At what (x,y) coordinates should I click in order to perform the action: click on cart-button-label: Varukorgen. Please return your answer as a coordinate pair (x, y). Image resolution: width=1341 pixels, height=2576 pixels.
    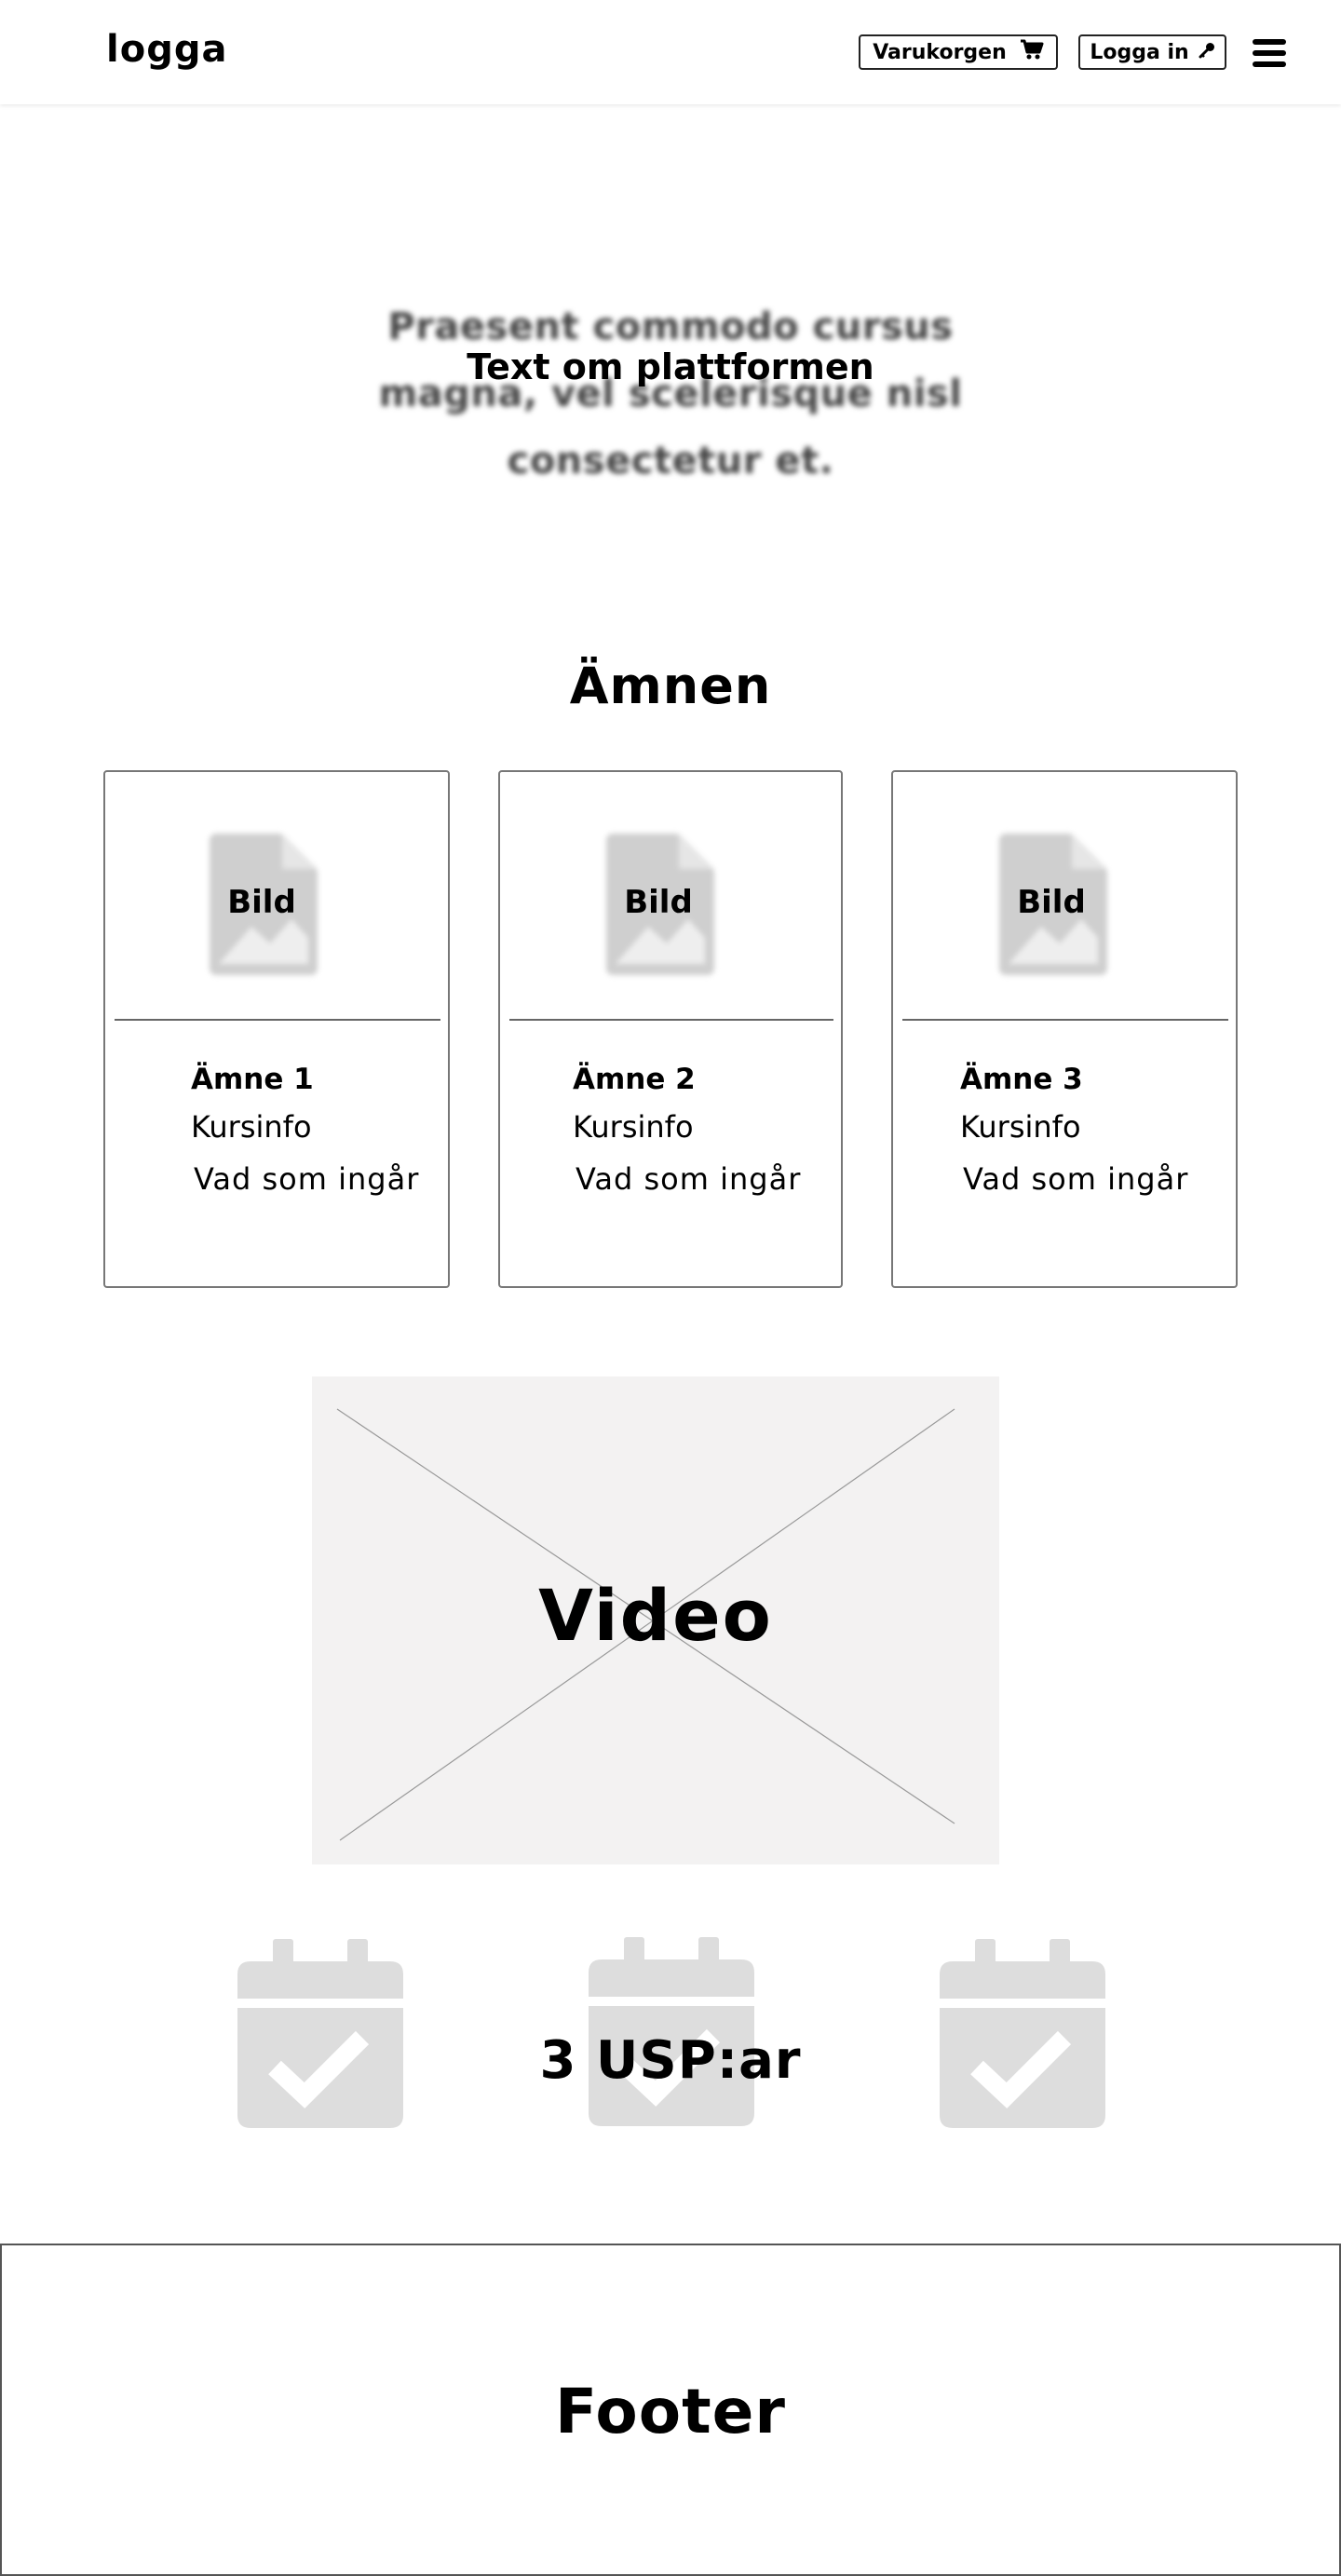
    Looking at the image, I should click on (940, 52).